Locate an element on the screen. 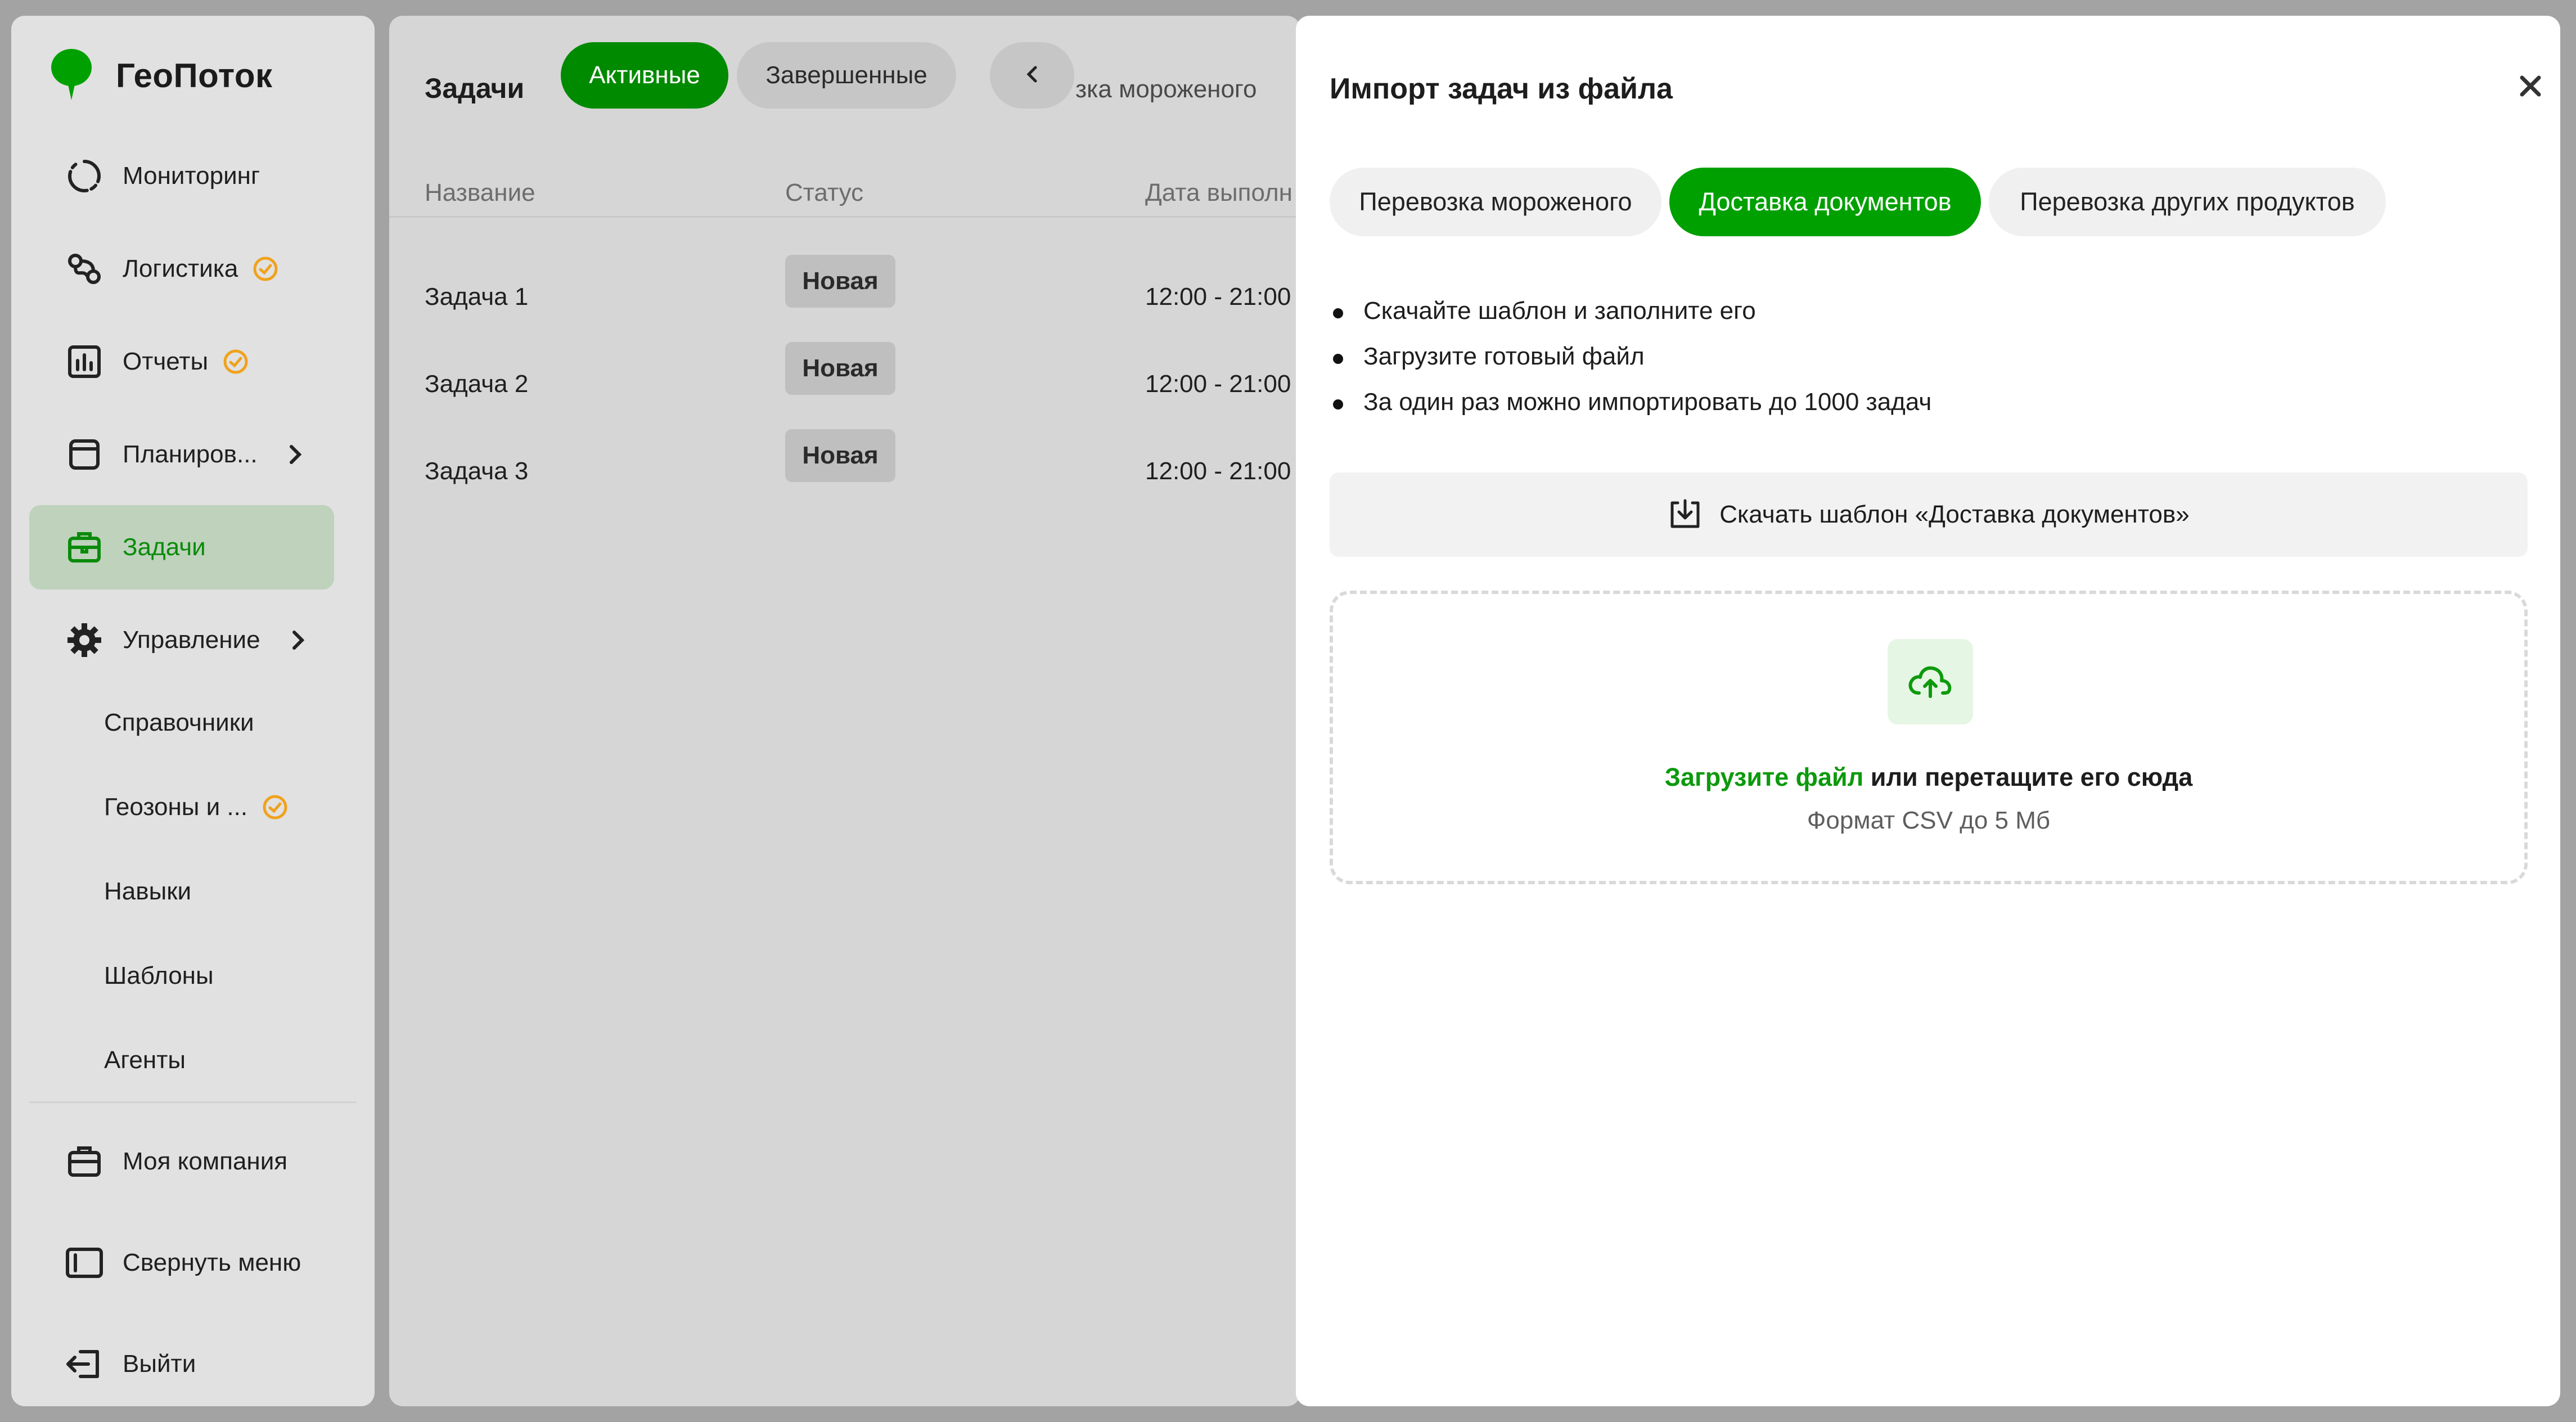 This screenshot has width=2576, height=1422. sidebar-subitem-templates: Шаблоны is located at coordinates (159, 976).